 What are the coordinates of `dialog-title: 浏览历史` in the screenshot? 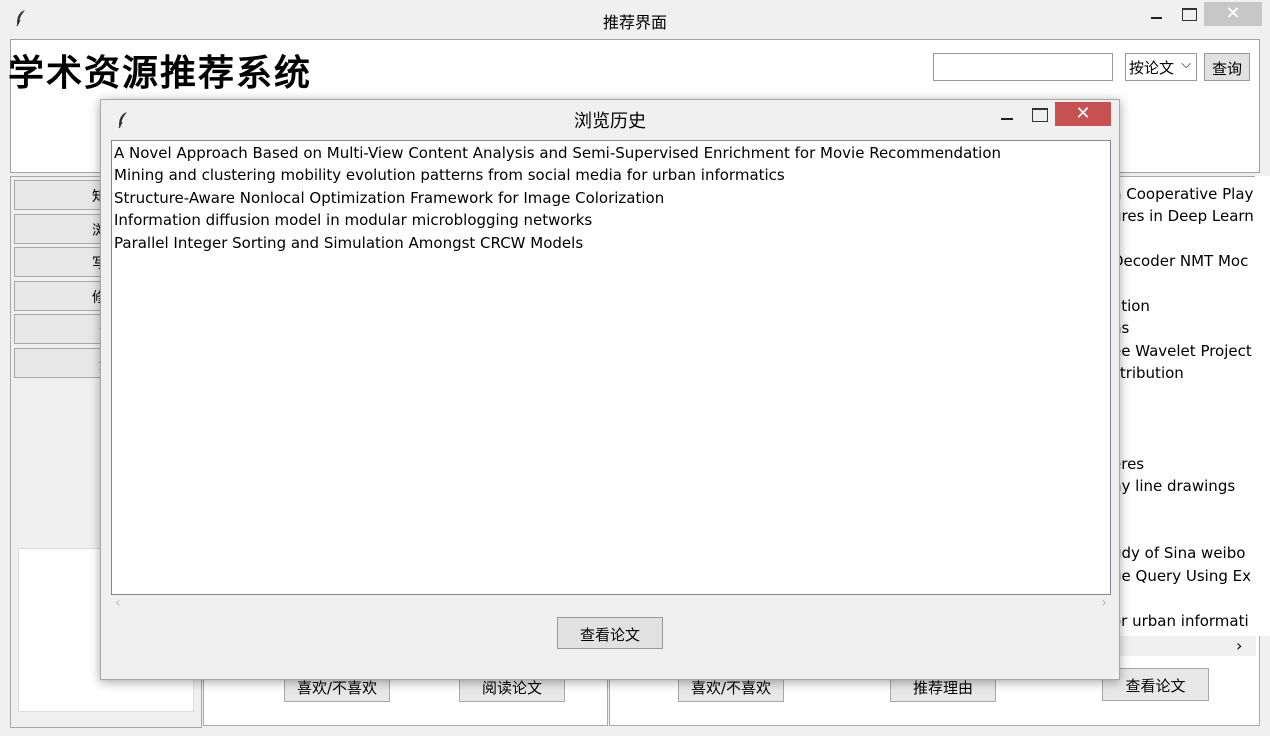 It's located at (610, 121).